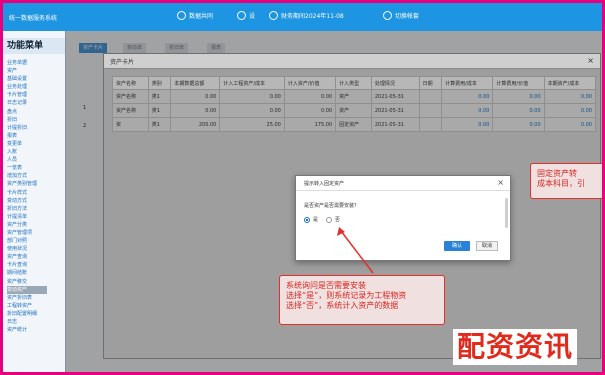 The width and height of the screenshot is (605, 375). What do you see at coordinates (515, 347) in the screenshot?
I see `watermark: 配资资讯` at bounding box center [515, 347].